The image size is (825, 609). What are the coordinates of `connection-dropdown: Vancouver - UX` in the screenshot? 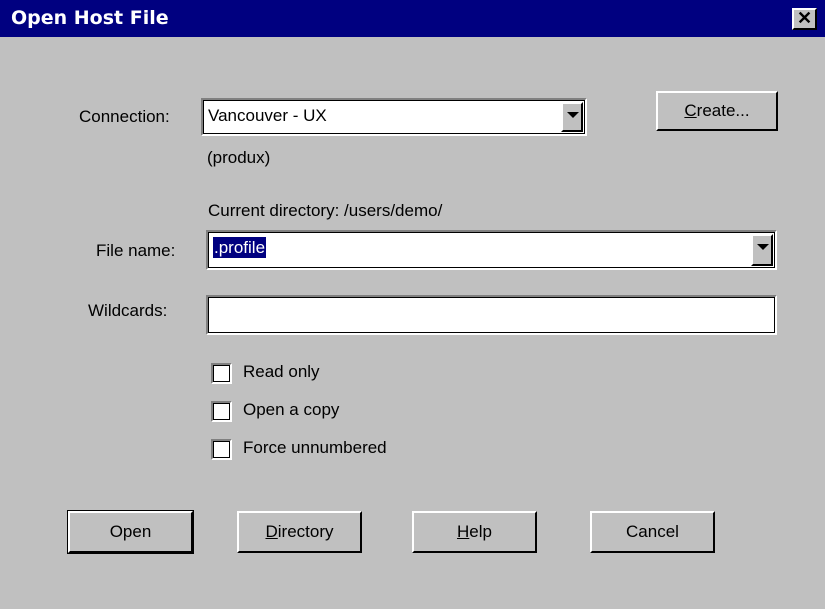 It's located at (394, 117).